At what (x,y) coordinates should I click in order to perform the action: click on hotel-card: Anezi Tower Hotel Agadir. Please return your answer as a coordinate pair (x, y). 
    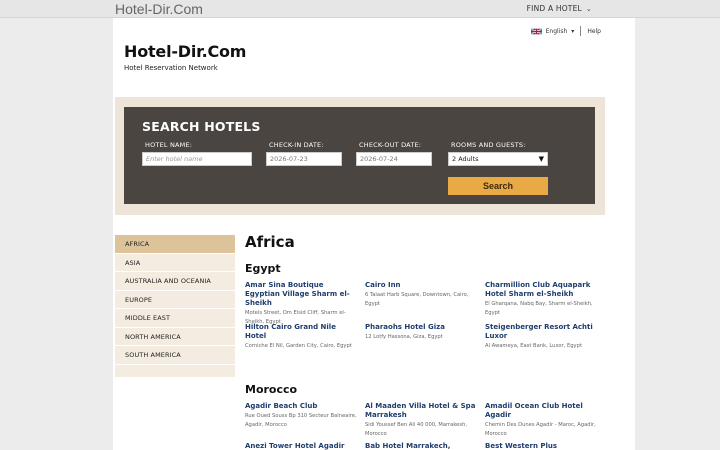
    Looking at the image, I should click on (301, 446).